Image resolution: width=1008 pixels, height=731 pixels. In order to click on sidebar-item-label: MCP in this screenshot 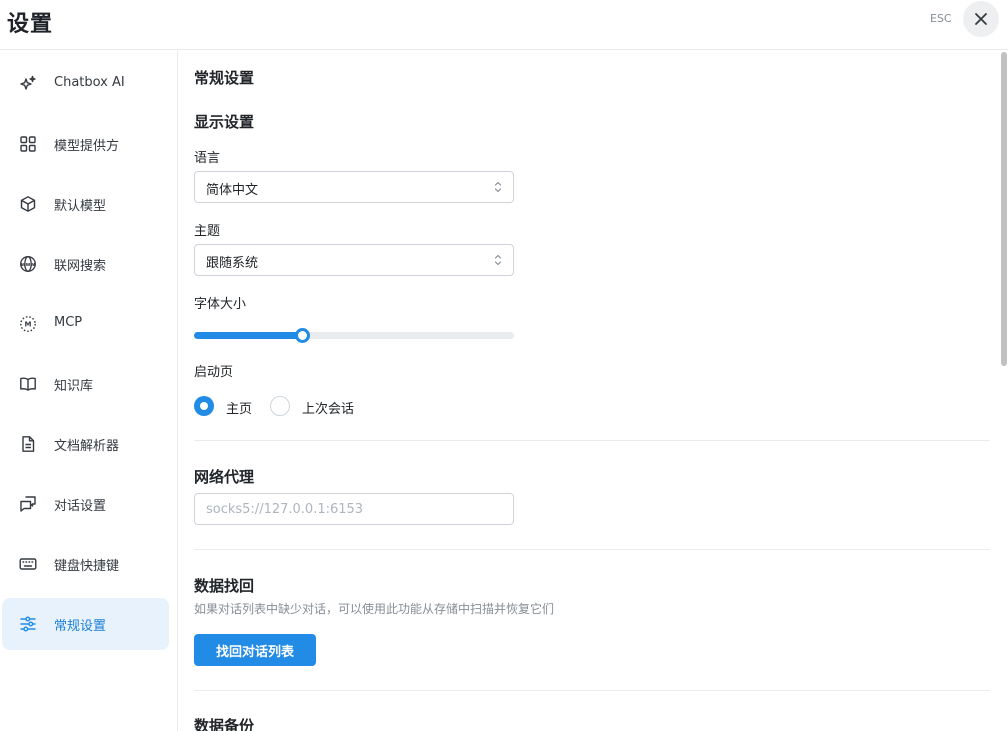, I will do `click(68, 322)`.